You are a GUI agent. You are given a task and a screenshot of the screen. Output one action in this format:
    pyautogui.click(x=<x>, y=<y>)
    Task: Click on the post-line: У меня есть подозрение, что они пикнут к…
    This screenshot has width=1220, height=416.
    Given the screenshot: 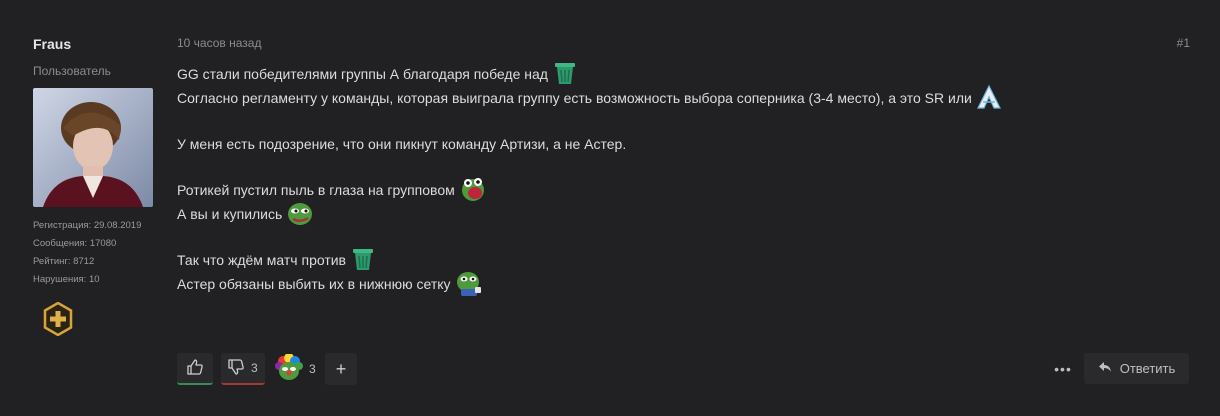 What is the action you would take?
    pyautogui.click(x=589, y=144)
    